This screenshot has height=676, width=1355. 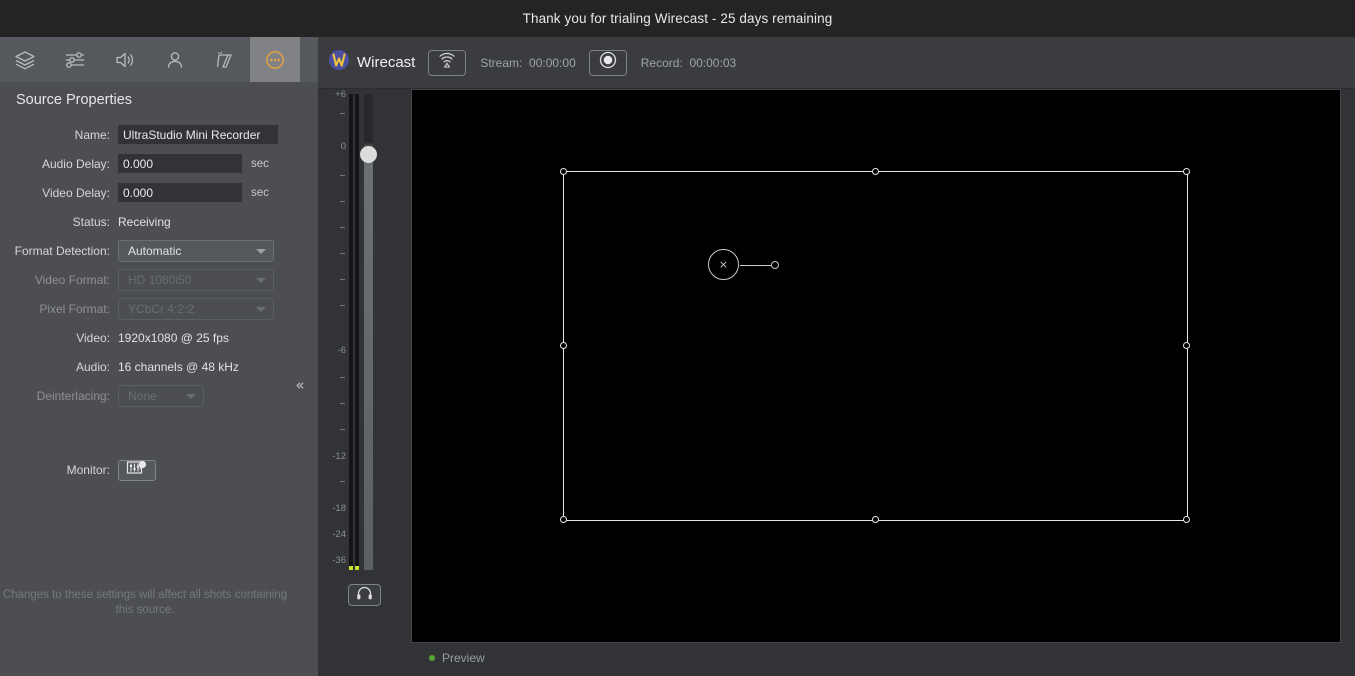 I want to click on person-icon-button, so click(x=175, y=59).